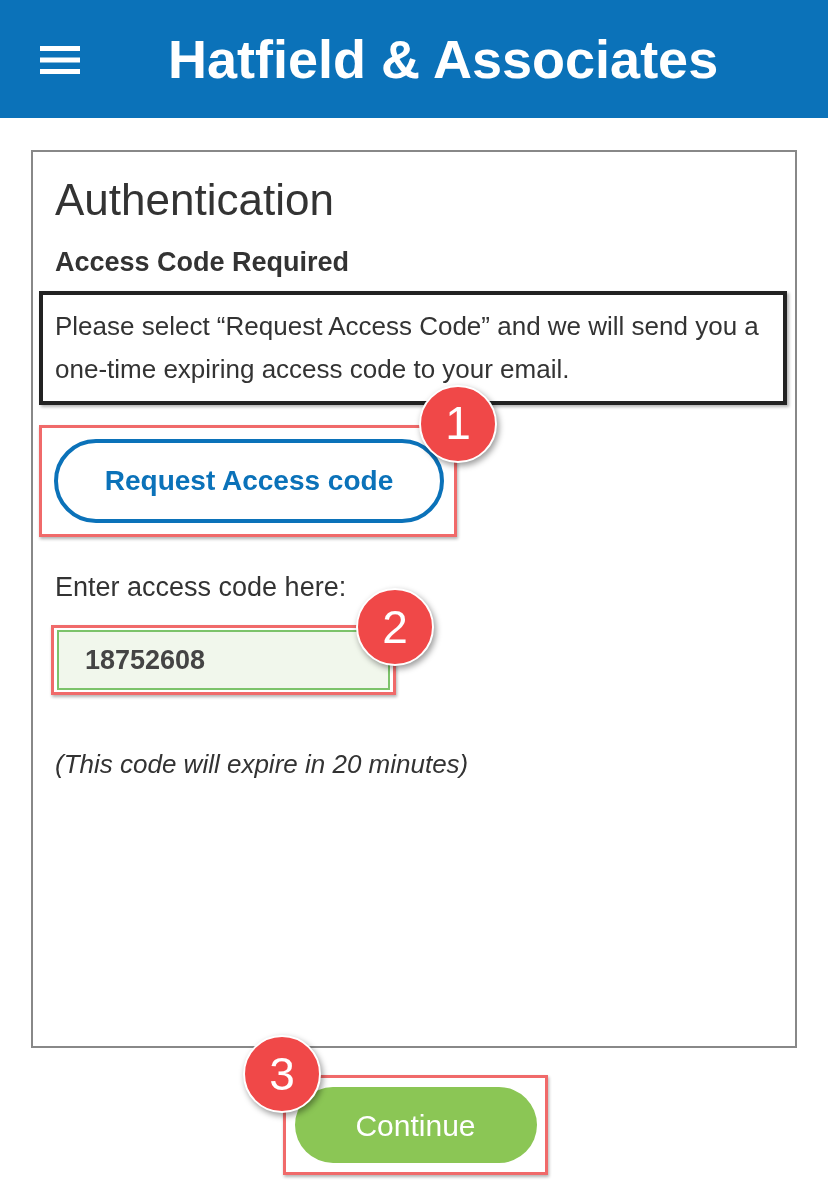 The width and height of the screenshot is (828, 1183). I want to click on menu-icon, so click(60, 60).